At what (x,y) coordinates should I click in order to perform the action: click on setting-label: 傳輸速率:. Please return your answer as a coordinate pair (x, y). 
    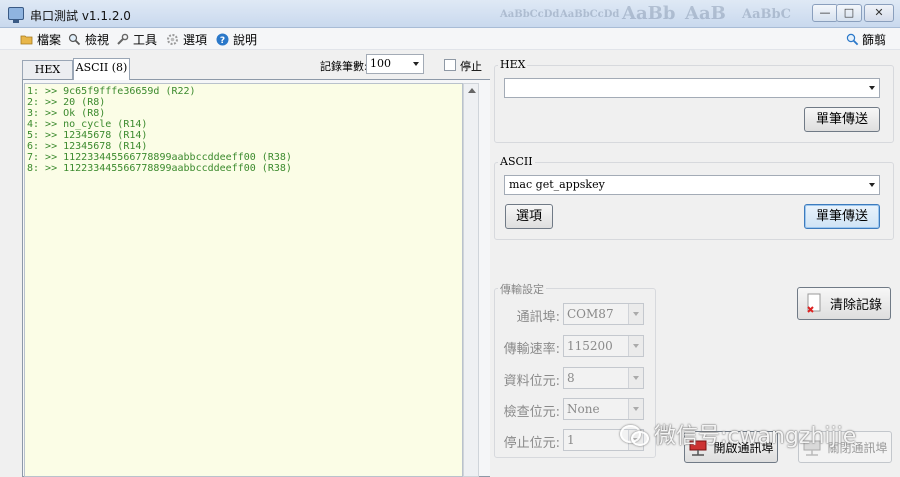
    Looking at the image, I should click on (531, 349).